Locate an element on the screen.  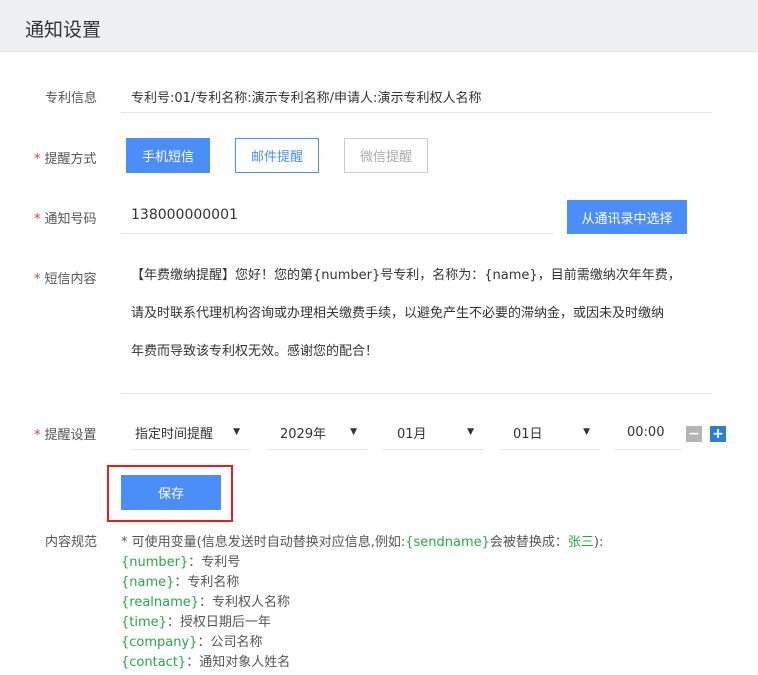
remove-time-button: − is located at coordinates (694, 434).